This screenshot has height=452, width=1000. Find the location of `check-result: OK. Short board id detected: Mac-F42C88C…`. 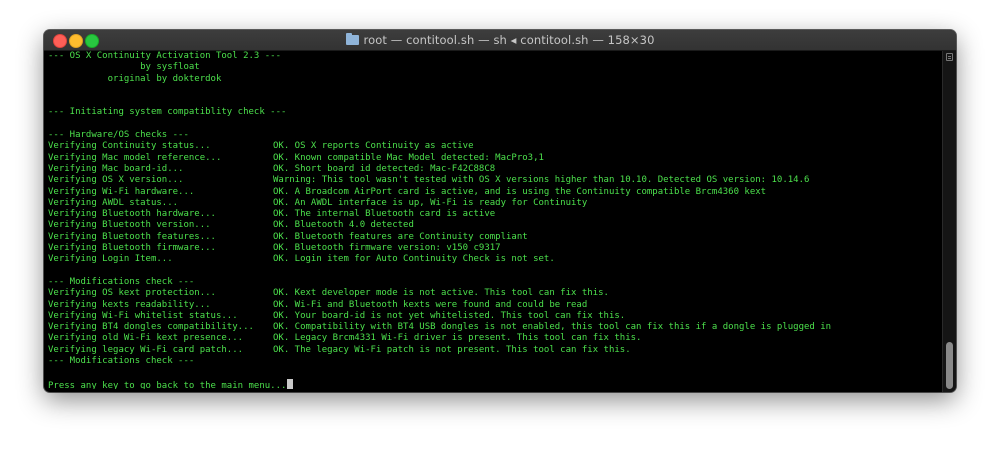

check-result: OK. Short board id detected: Mac-F42C88C… is located at coordinates (384, 168).